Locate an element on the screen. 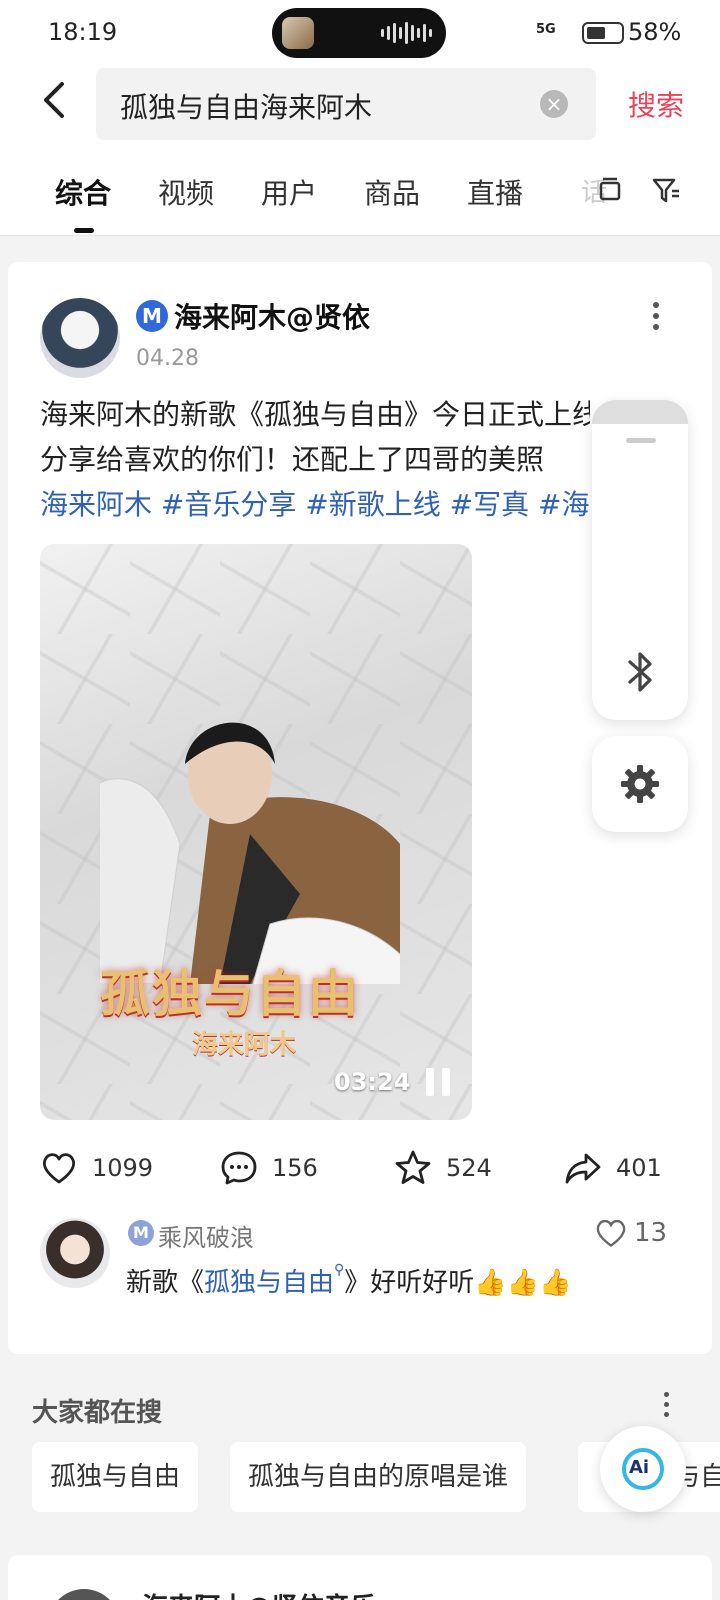 This screenshot has width=720, height=1600. tab-users: 用户 is located at coordinates (289, 192).